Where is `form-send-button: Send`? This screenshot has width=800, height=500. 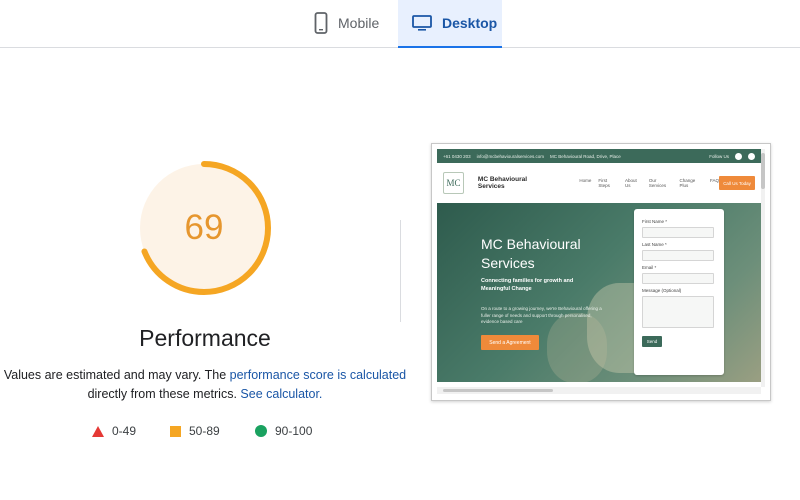 form-send-button: Send is located at coordinates (652, 341).